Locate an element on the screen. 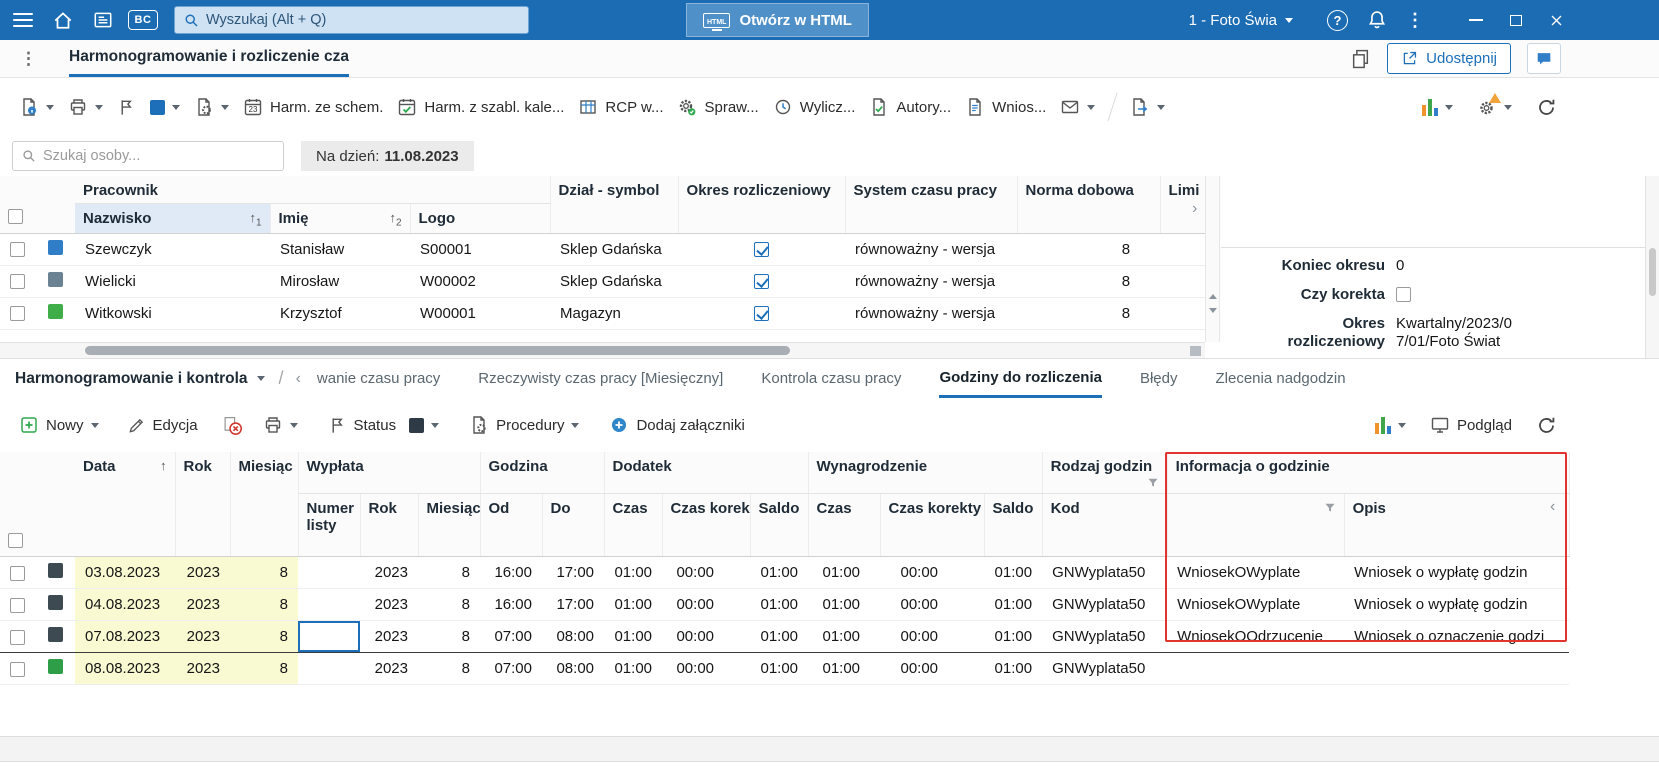  vertical-scrollbar-thumb is located at coordinates (1652, 272).